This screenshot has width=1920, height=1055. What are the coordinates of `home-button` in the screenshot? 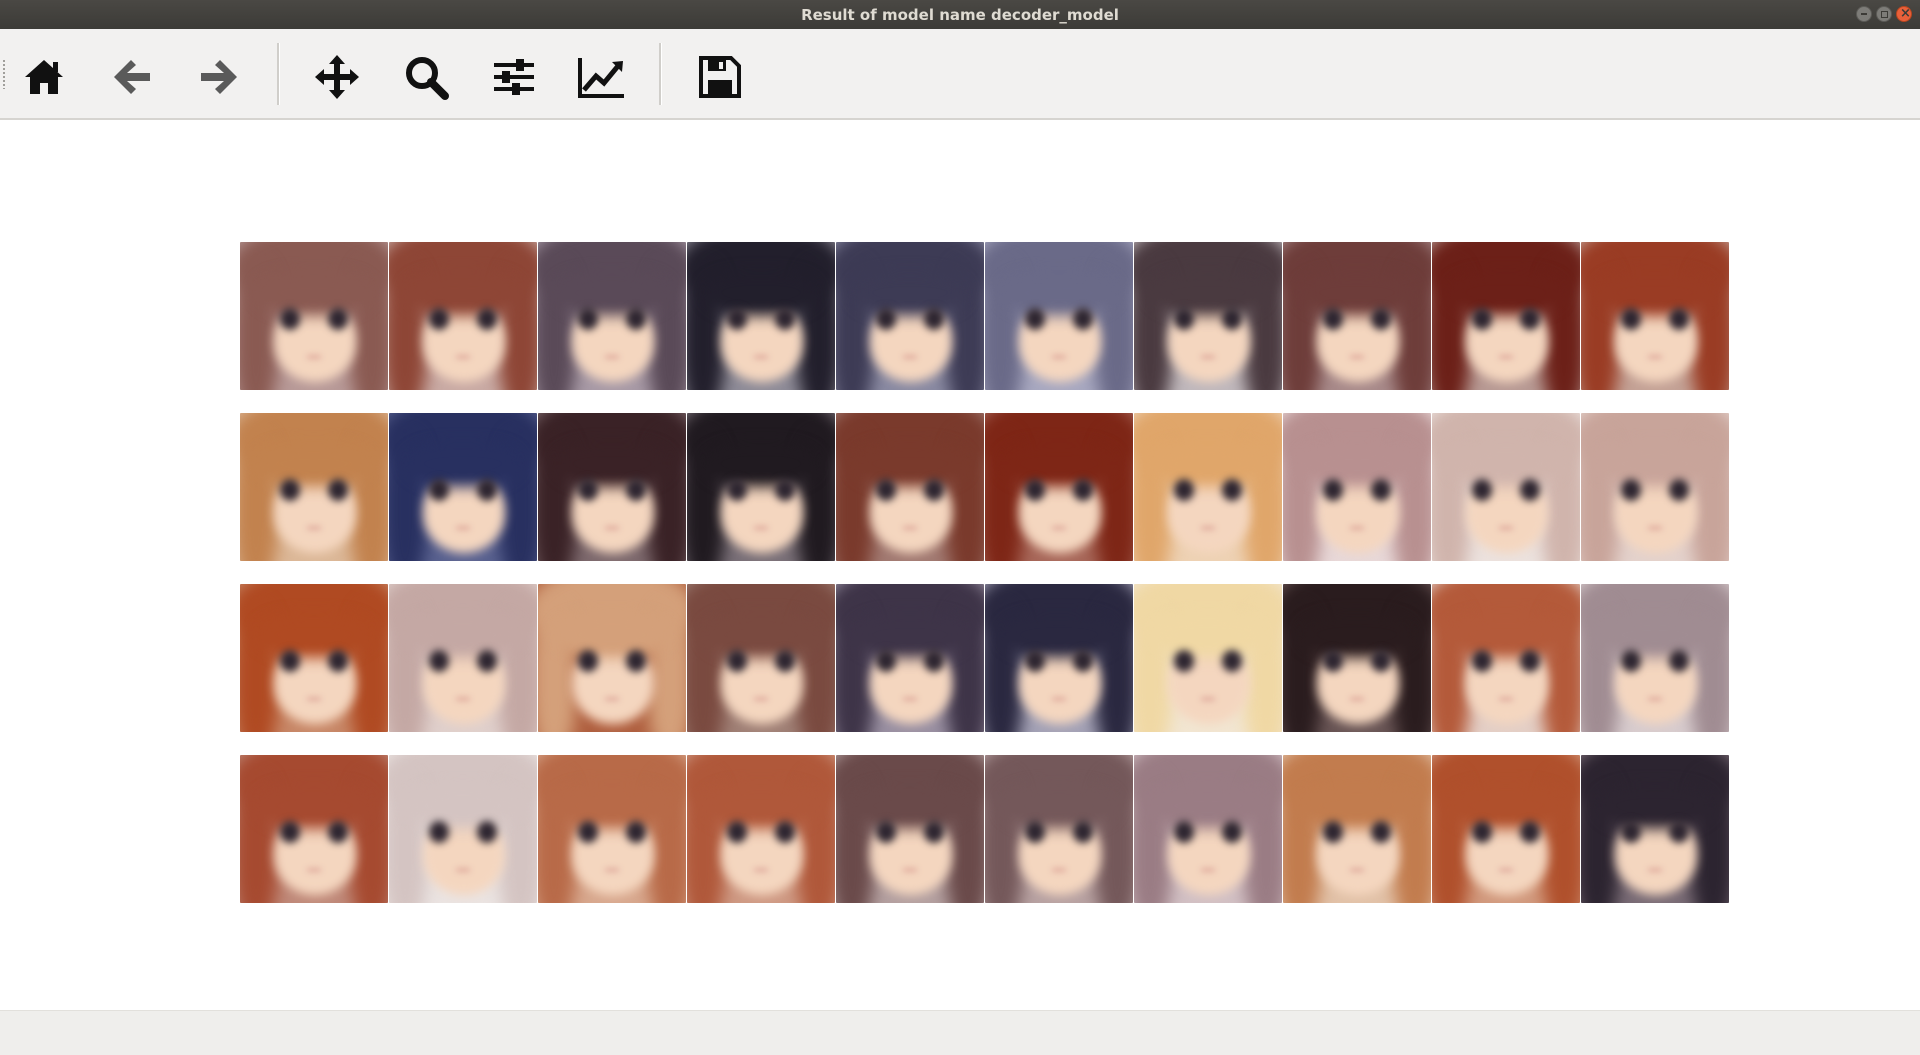 It's located at (44, 77).